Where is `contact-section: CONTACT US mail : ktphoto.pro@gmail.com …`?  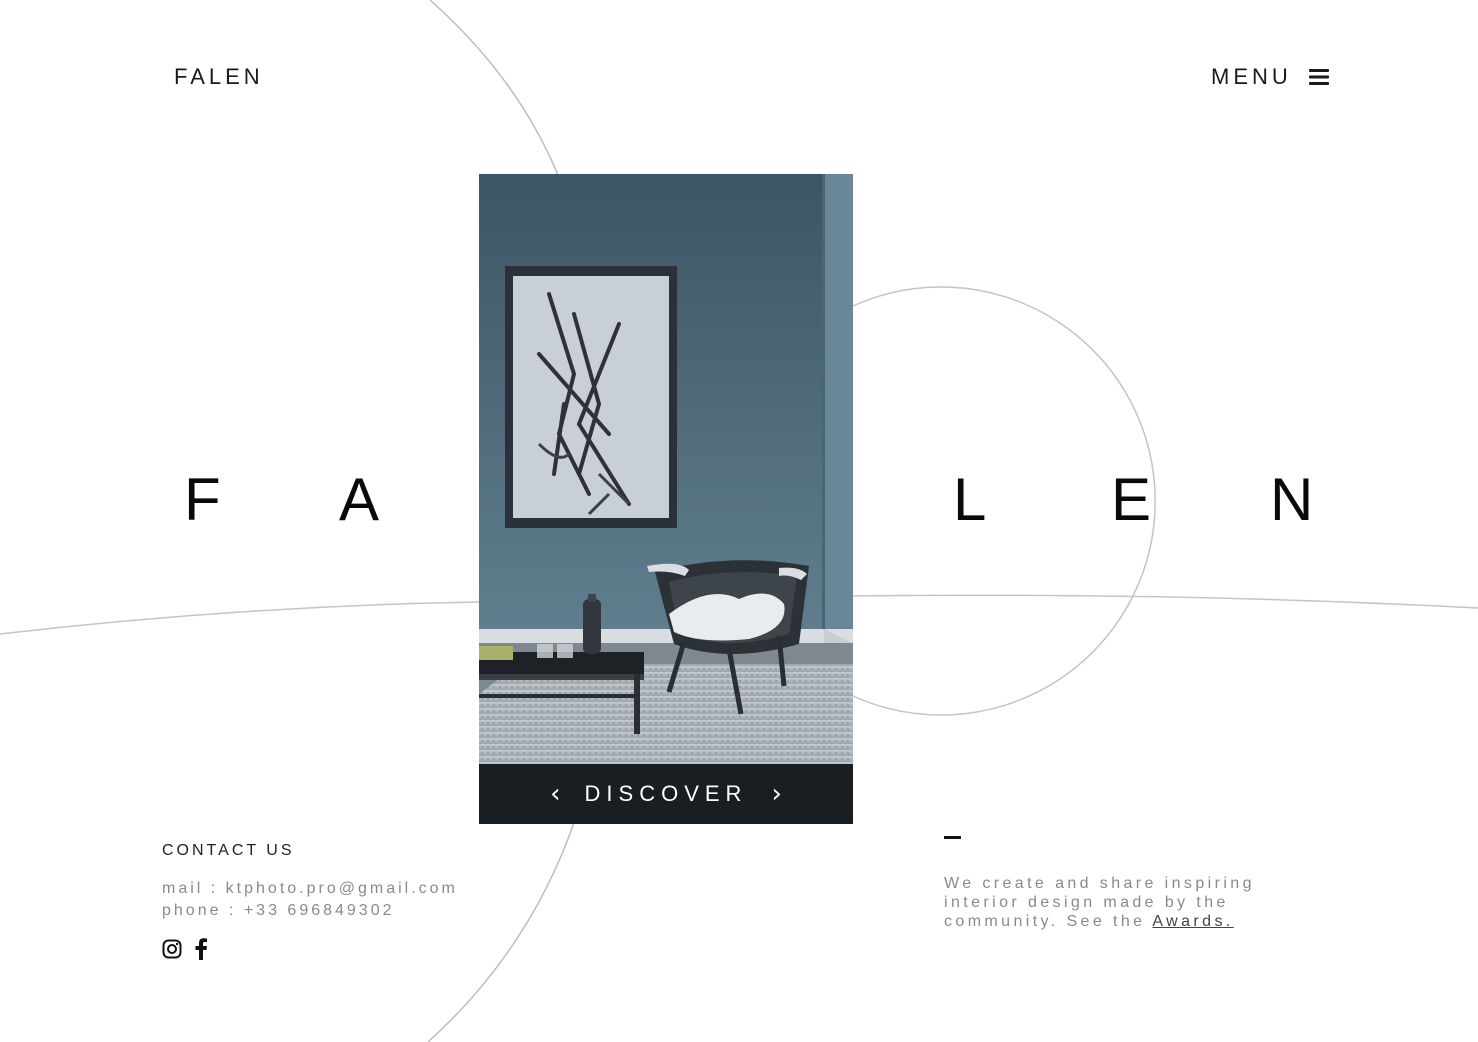
contact-section: CONTACT US mail : ktphoto.pro@gmail.com … is located at coordinates (310, 903).